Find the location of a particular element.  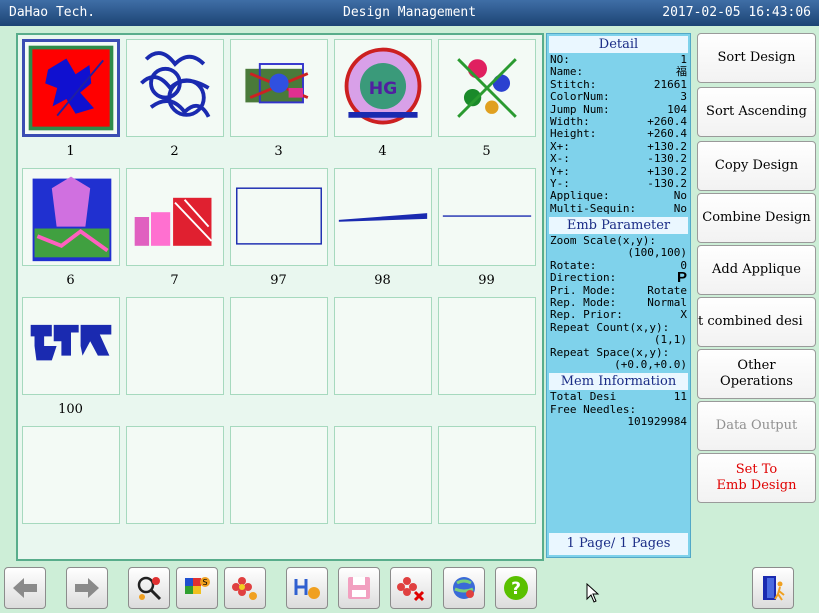

zoom-scale-value: (100,100) is located at coordinates (657, 253).